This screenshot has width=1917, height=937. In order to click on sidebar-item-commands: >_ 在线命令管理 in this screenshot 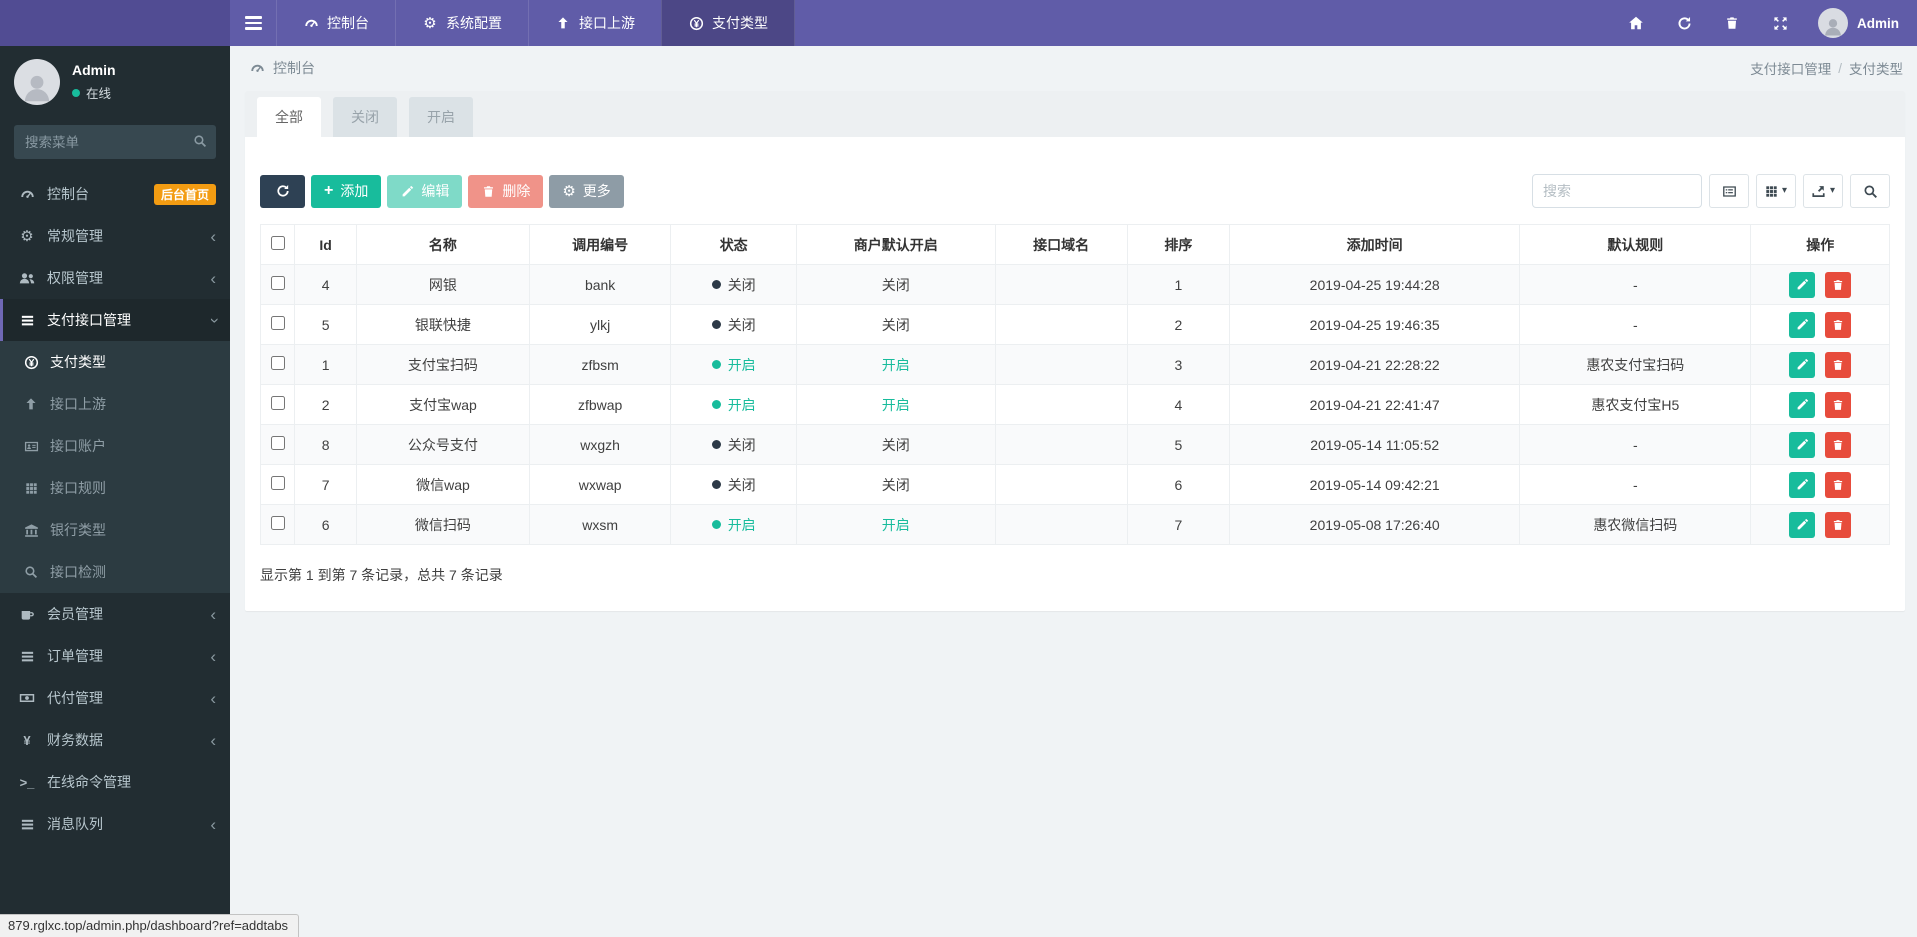, I will do `click(115, 782)`.